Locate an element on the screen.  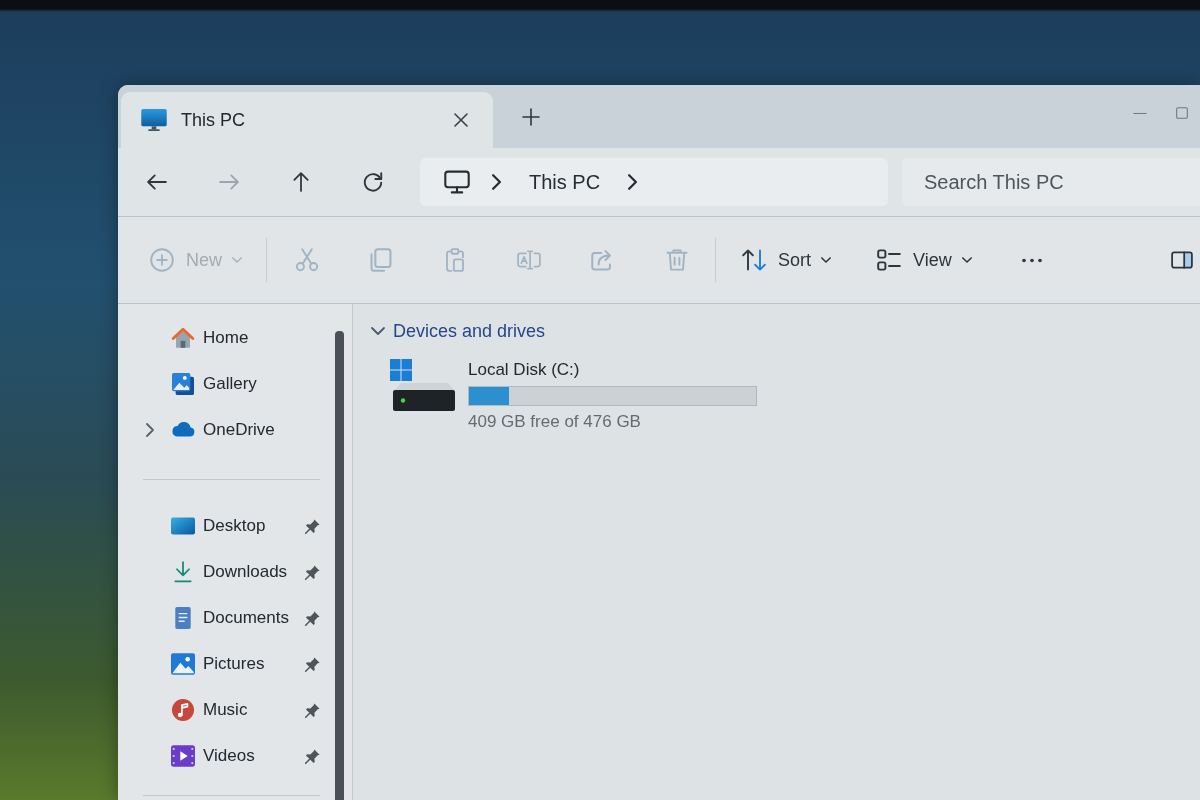
minimize-icon is located at coordinates (1140, 113).